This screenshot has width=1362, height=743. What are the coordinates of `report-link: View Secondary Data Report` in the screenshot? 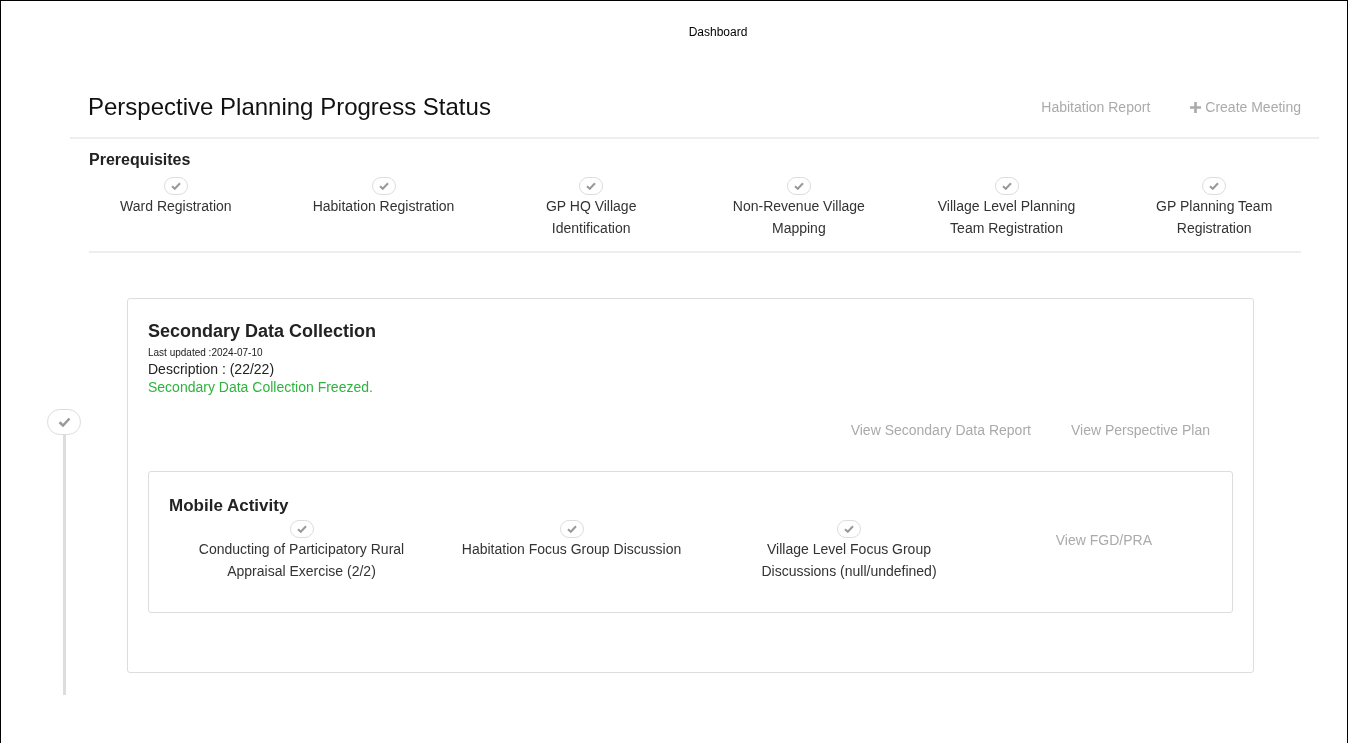 It's located at (940, 430).